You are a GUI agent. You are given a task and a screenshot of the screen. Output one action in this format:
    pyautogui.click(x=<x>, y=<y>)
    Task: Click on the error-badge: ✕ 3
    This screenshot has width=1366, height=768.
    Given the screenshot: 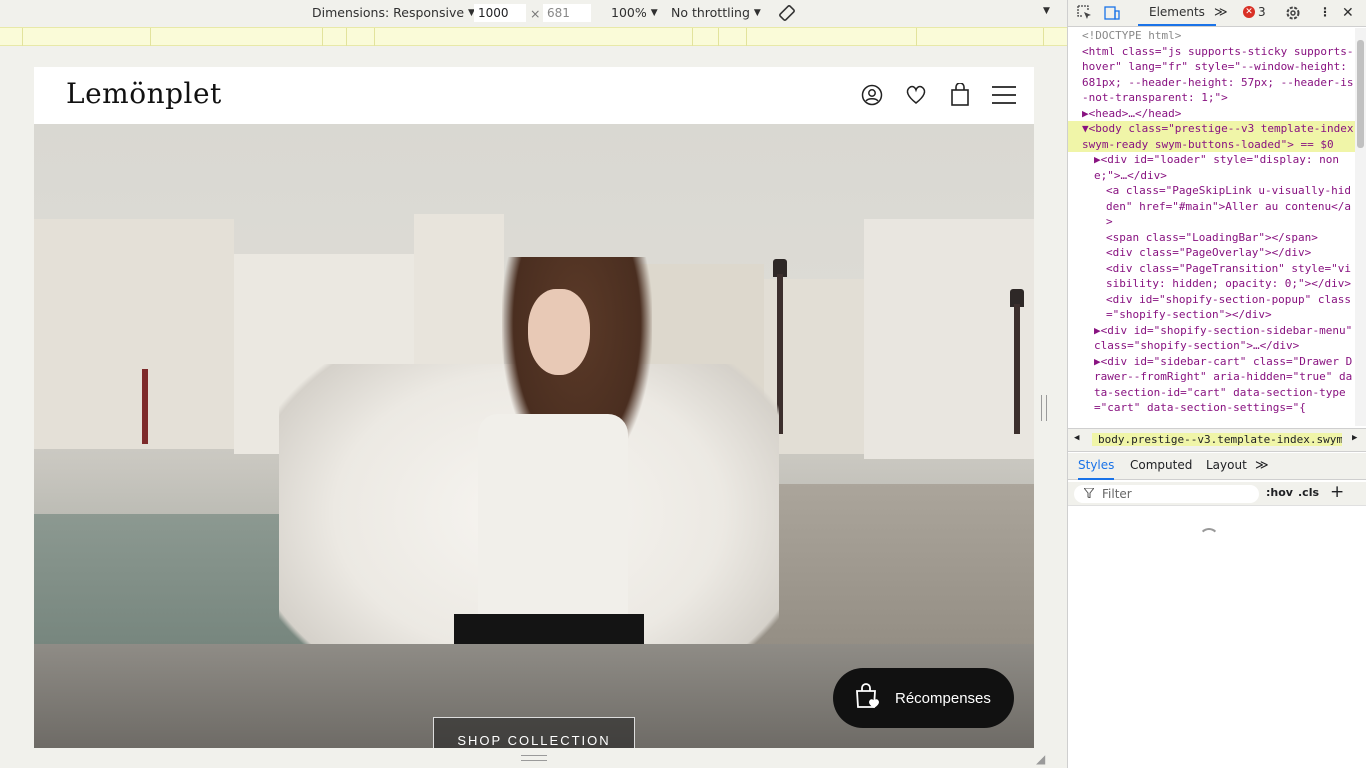 What is the action you would take?
    pyautogui.click(x=1254, y=12)
    